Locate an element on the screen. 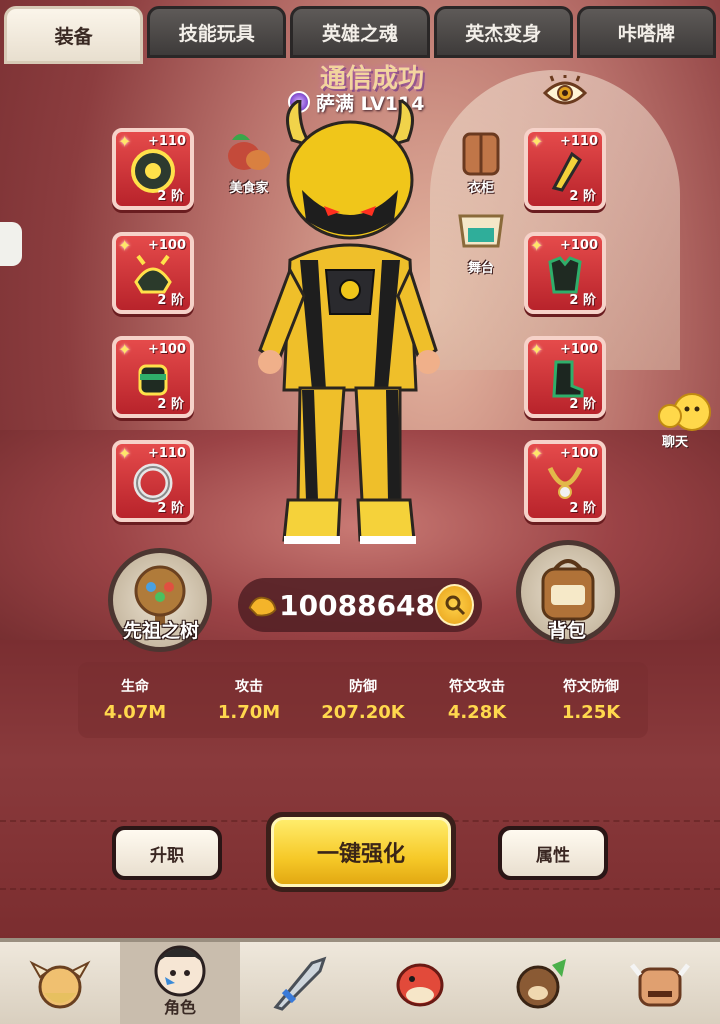 The image size is (720, 1024). nav-character: 角色 is located at coordinates (180, 983).